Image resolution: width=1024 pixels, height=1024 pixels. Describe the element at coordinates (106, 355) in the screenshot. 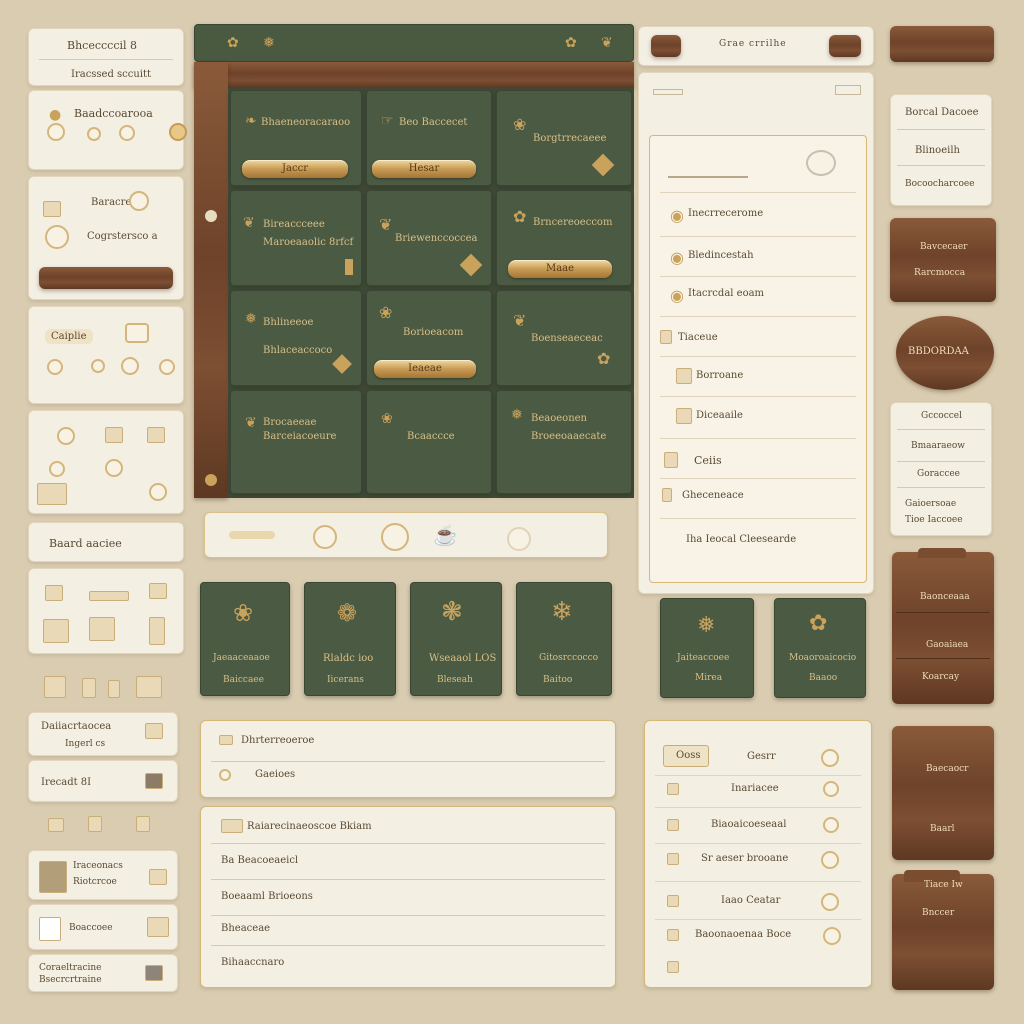

I see `left-card-4: Caiplie` at that location.